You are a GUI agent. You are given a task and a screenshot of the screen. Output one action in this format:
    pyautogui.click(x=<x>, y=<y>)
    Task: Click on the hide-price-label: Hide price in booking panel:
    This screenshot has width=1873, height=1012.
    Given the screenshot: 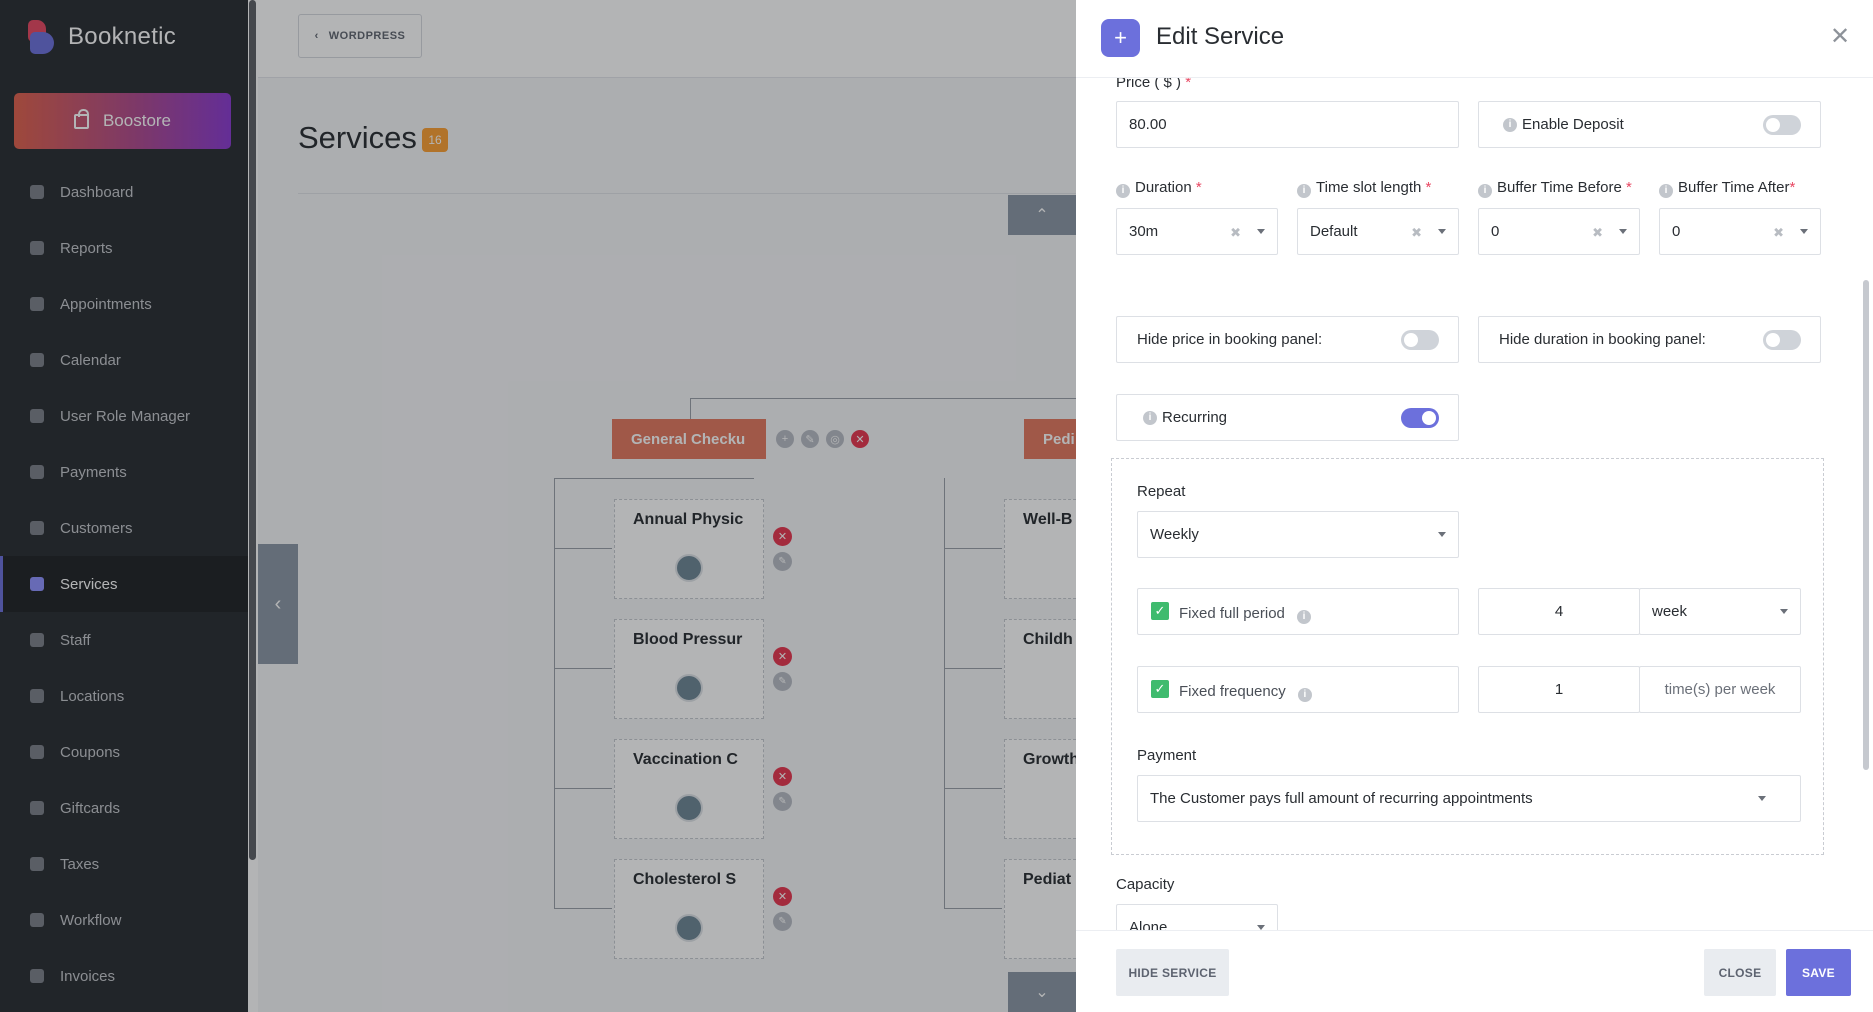 What is the action you would take?
    pyautogui.click(x=1230, y=339)
    